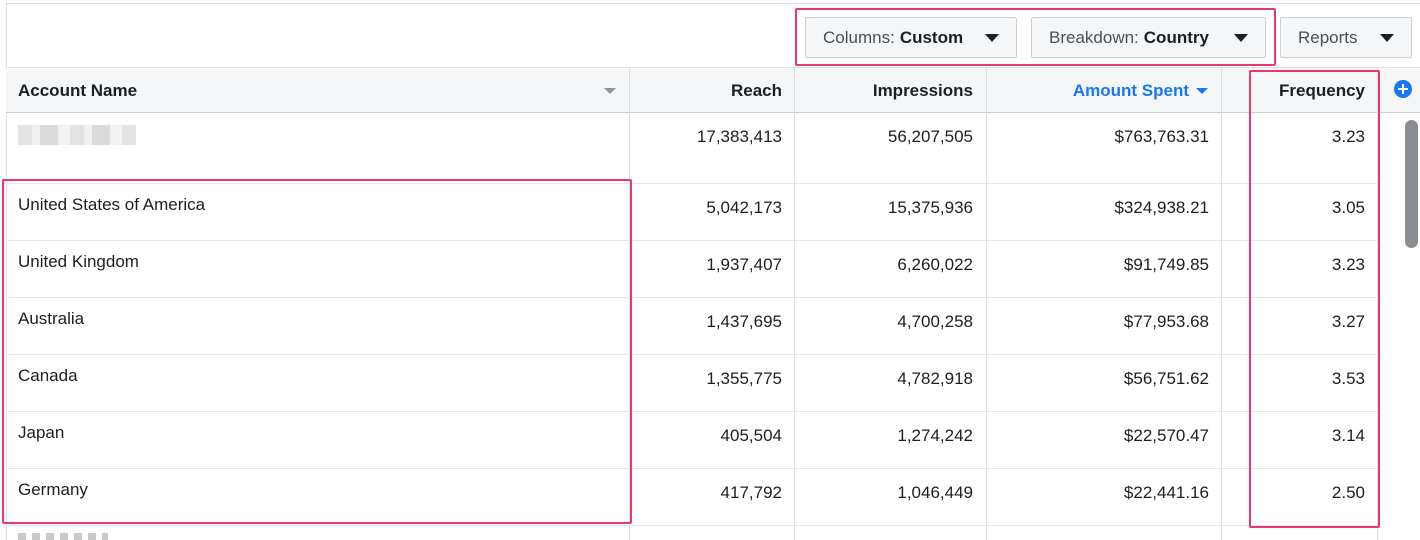 This screenshot has width=1420, height=540. I want to click on column-header-label: Account Name, so click(78, 90).